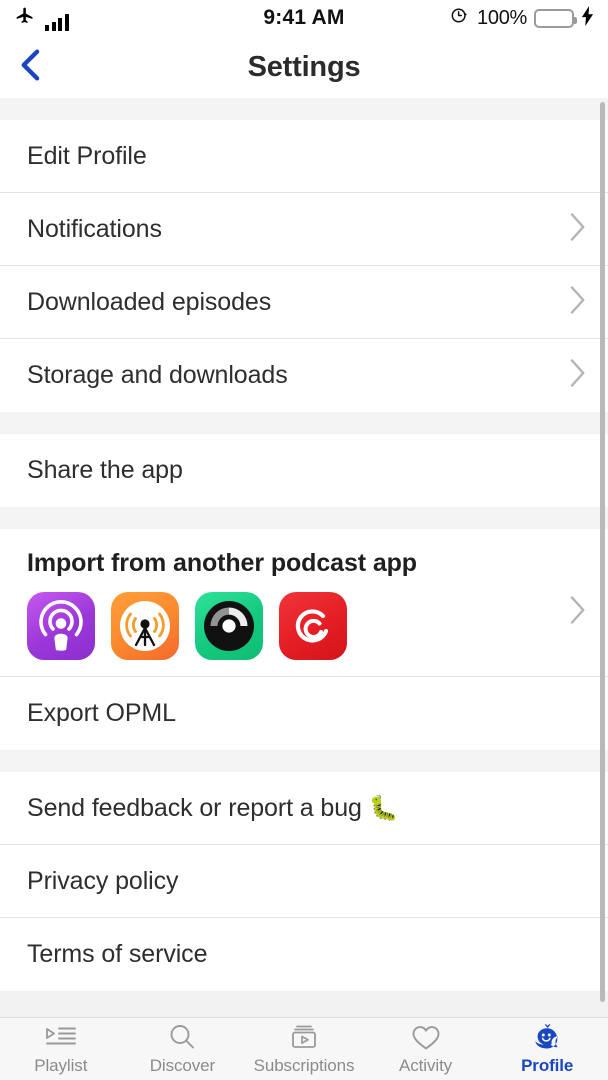  I want to click on section-share: Share the app, so click(304, 470).